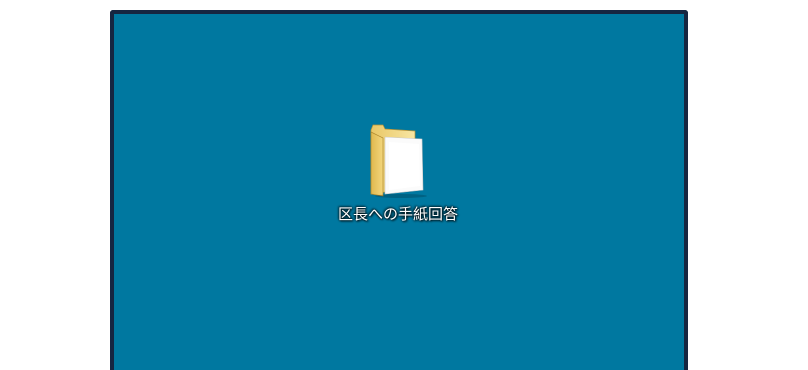 This screenshot has width=808, height=370. What do you see at coordinates (398, 161) in the screenshot?
I see `folder-icon` at bounding box center [398, 161].